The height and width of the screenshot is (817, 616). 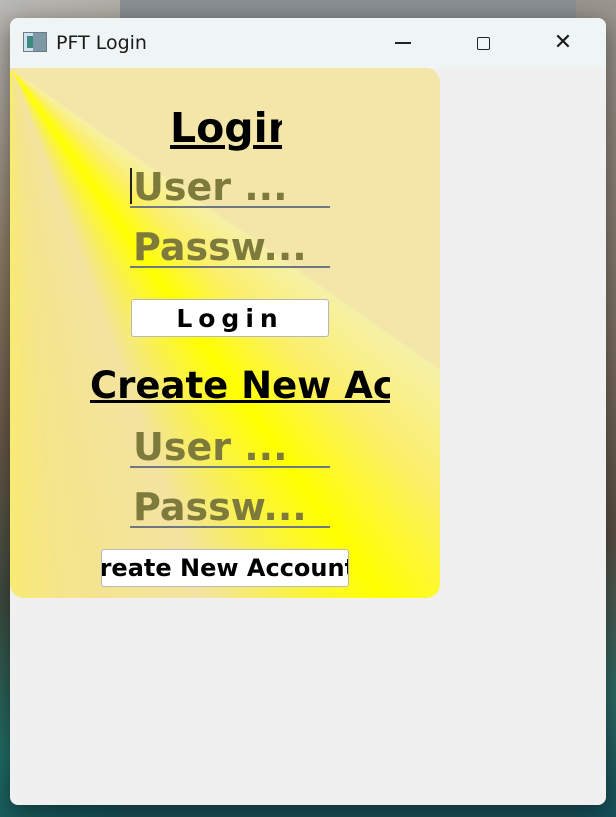 I want to click on close-button: ✕, so click(x=563, y=43).